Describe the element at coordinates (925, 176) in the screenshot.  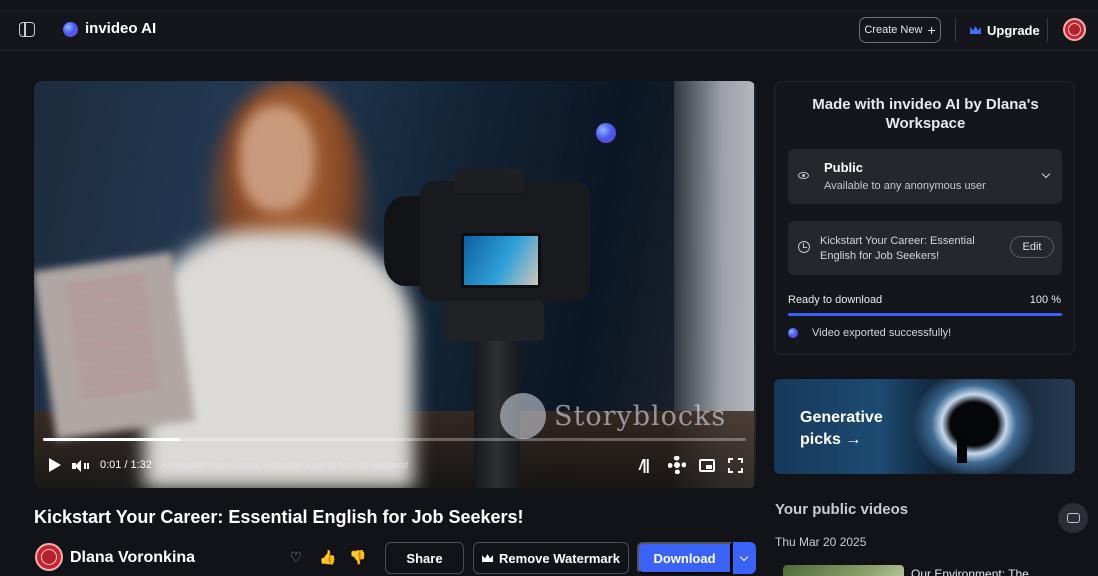
I see `visibility-select: Public Available to any anonymous user` at that location.